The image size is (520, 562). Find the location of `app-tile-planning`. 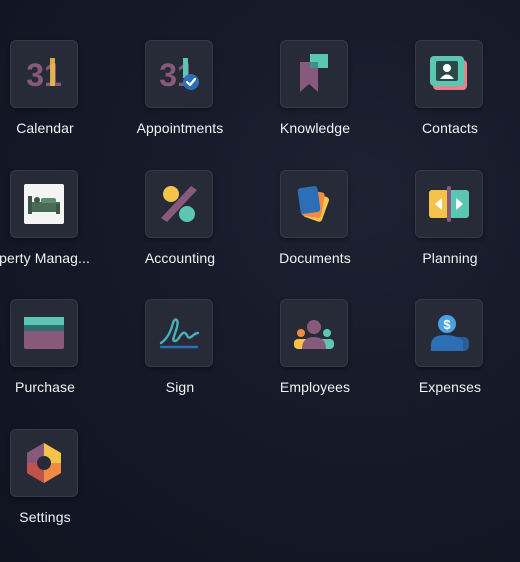

app-tile-planning is located at coordinates (449, 204).